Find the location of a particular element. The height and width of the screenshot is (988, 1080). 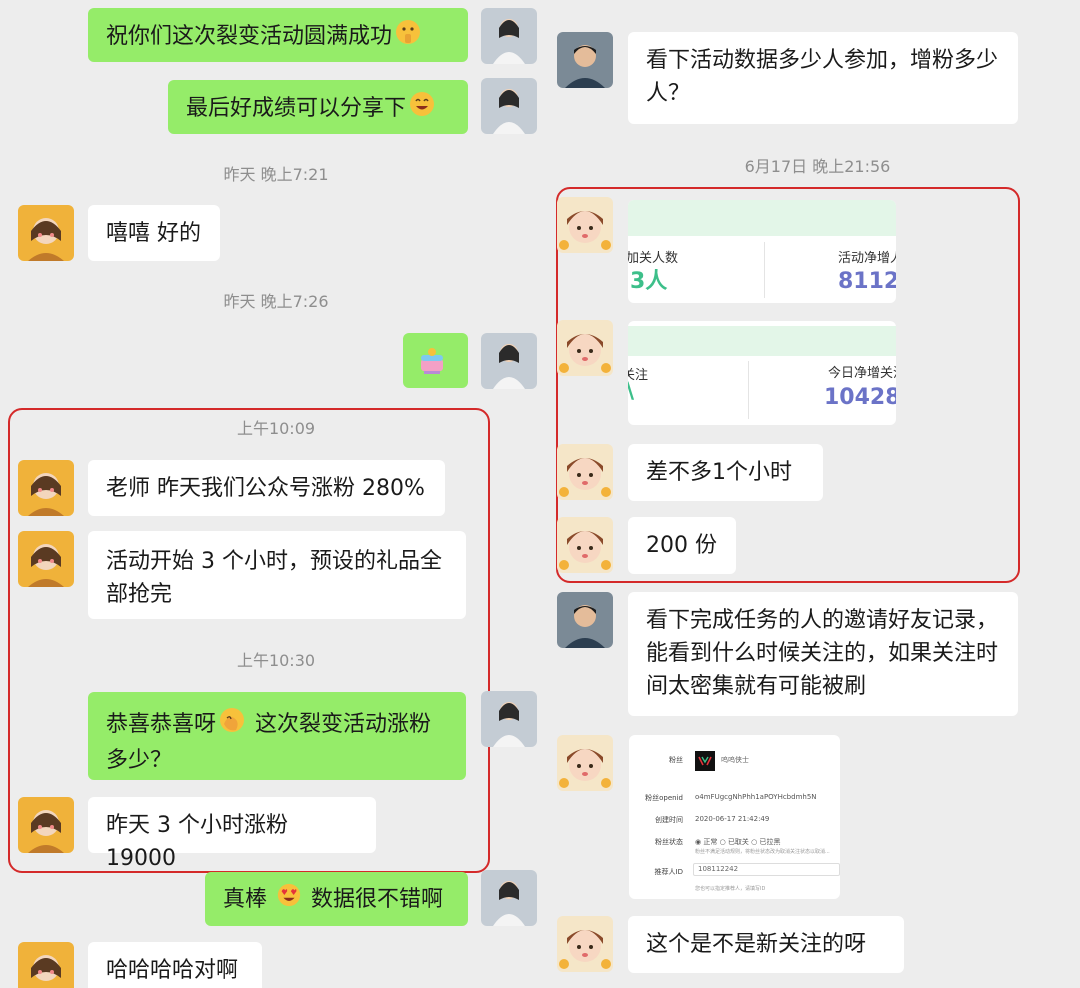

message-bubble-incoming: 老师 昨天我们公众号涨粉 280% is located at coordinates (266, 488).